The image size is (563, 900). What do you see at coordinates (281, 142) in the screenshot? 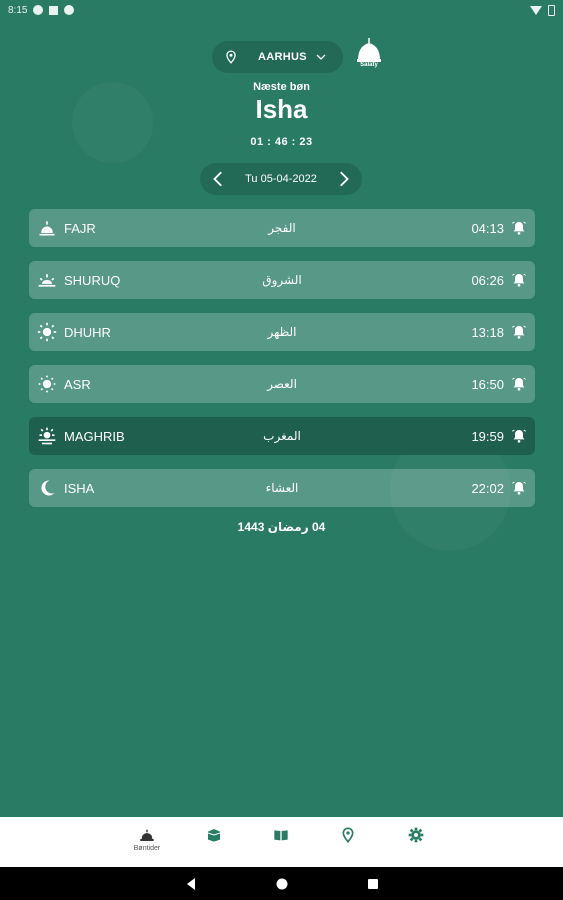
I see `countdown-timer: 01 : 46 : 23` at bounding box center [281, 142].